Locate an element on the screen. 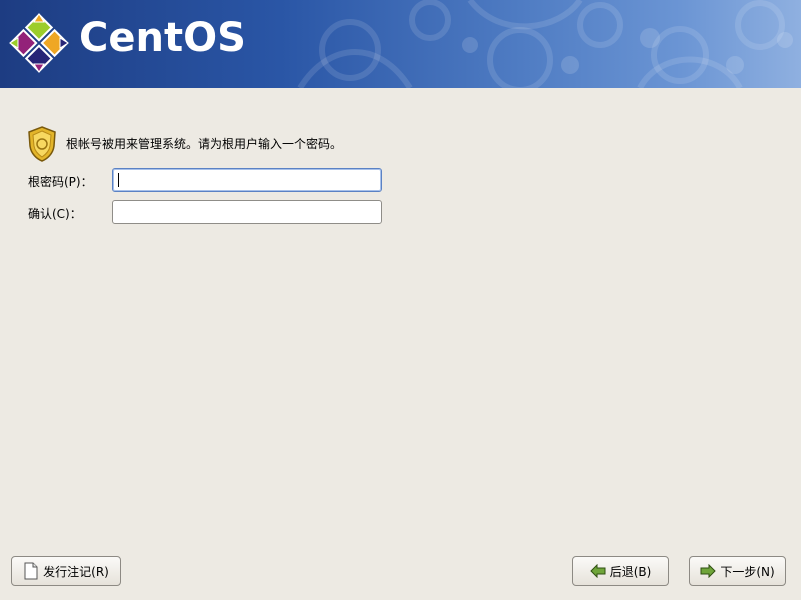 The height and width of the screenshot is (600, 801). centos-logo-icon is located at coordinates (39, 43).